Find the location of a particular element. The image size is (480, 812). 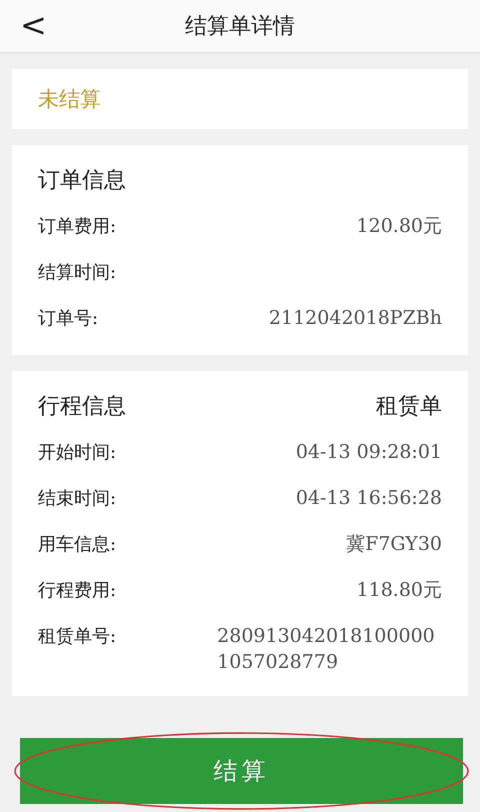

status-label: 未结算 is located at coordinates (69, 99).